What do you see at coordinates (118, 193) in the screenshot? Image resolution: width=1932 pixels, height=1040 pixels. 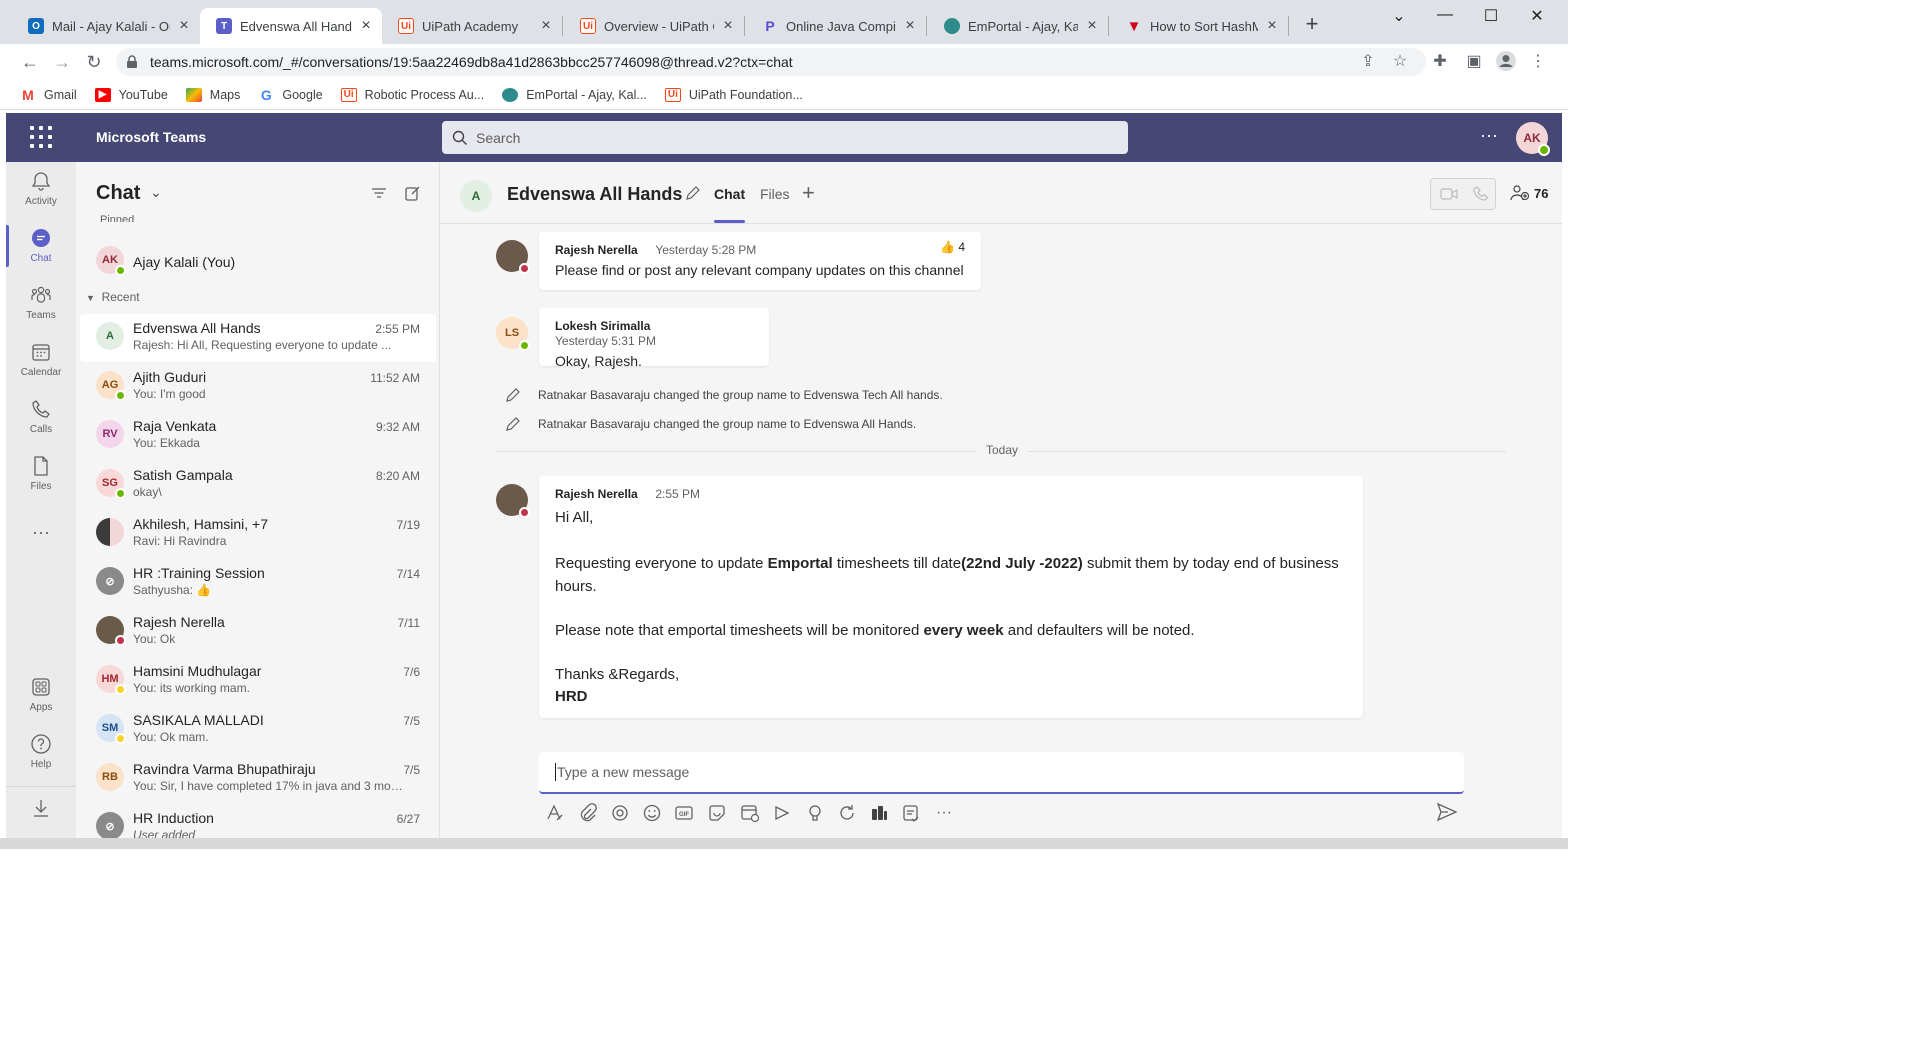 I see `page-title: Chat` at bounding box center [118, 193].